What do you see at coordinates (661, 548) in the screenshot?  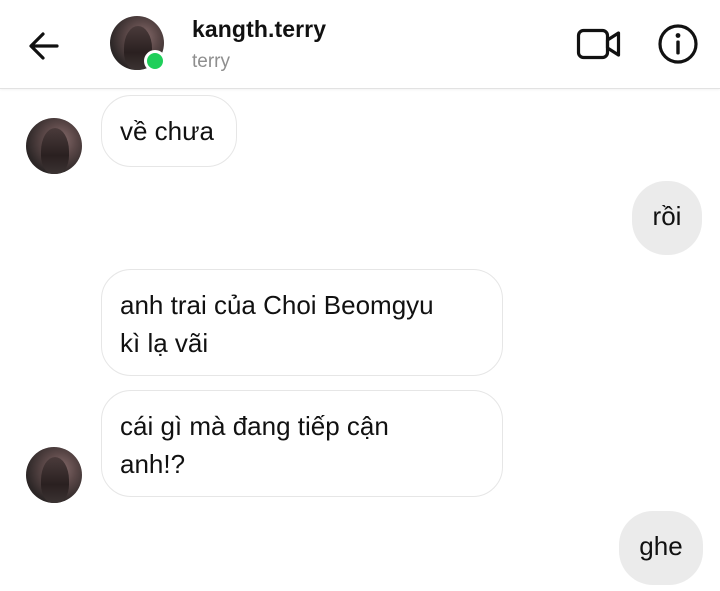 I see `message-bubble-outgoing: ghe` at bounding box center [661, 548].